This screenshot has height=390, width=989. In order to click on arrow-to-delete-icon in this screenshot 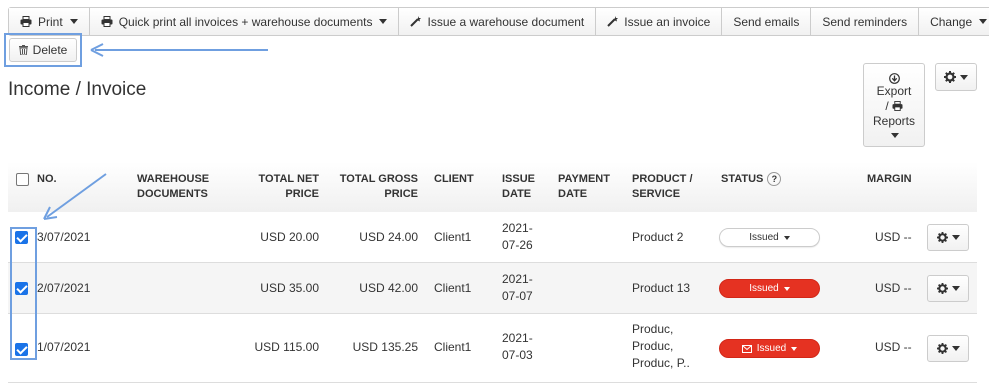, I will do `click(179, 50)`.